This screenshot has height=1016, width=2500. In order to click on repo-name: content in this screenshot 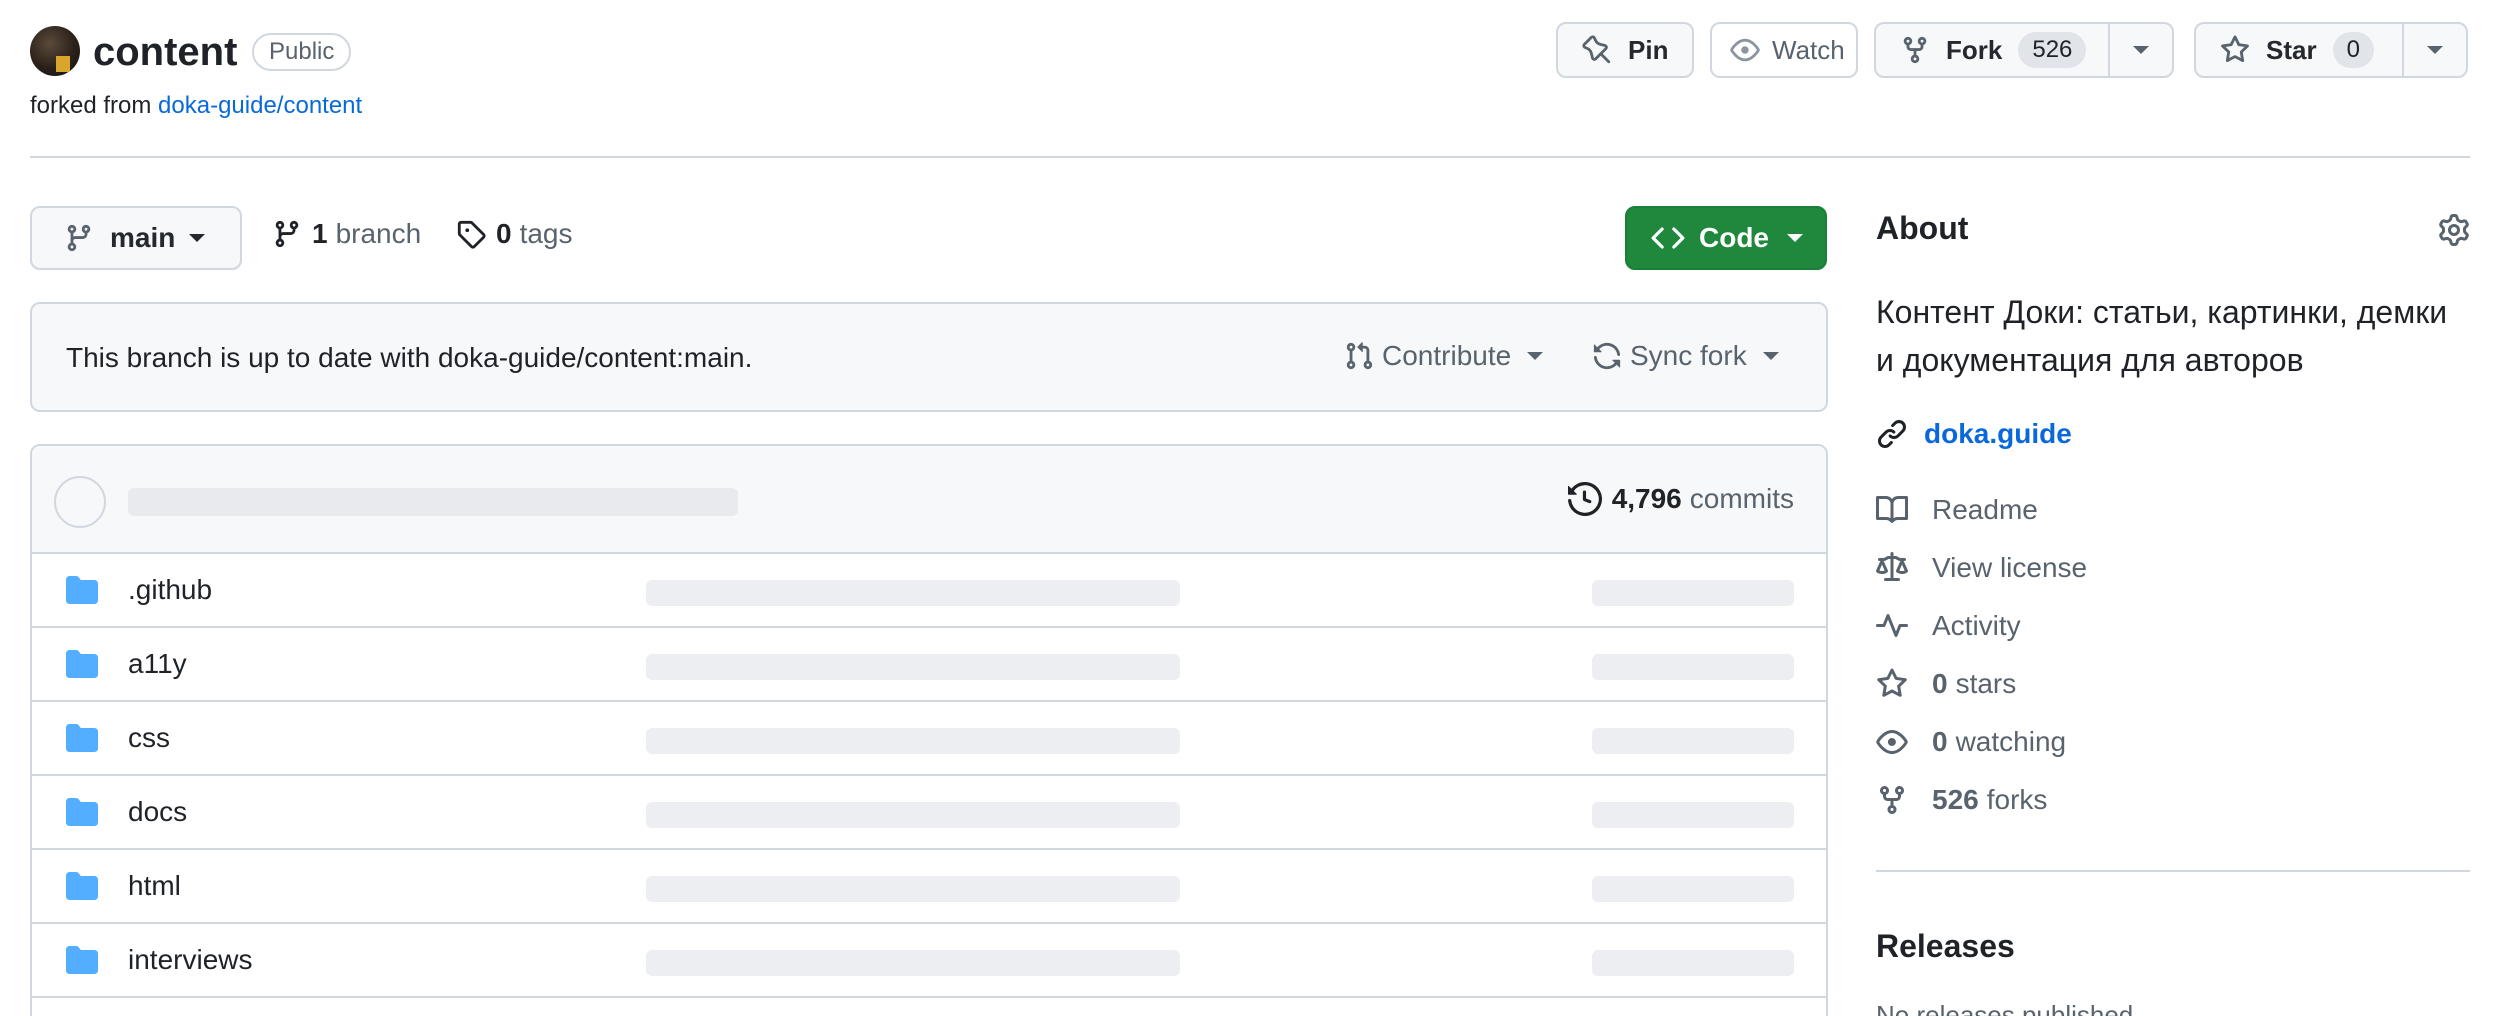, I will do `click(165, 52)`.